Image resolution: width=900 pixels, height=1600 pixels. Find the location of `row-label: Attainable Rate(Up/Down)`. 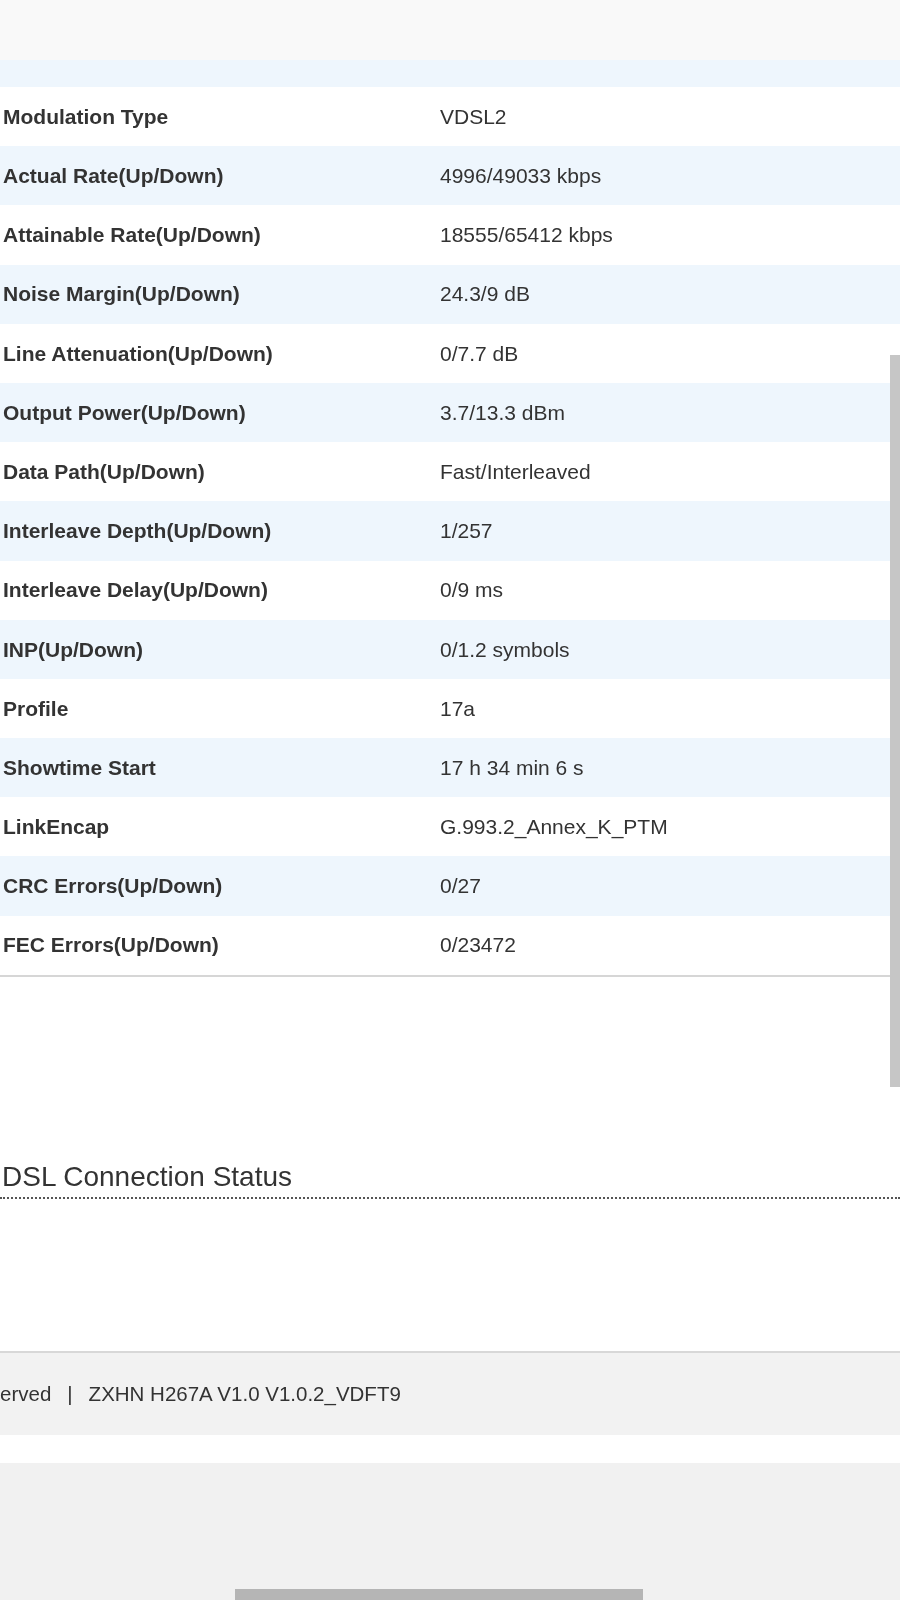

row-label: Attainable Rate(Up/Down) is located at coordinates (132, 235).